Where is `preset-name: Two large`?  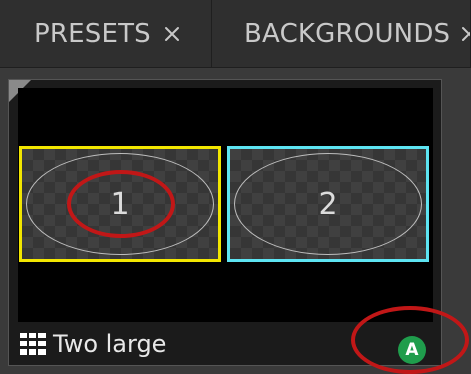
preset-name: Two large is located at coordinates (110, 344).